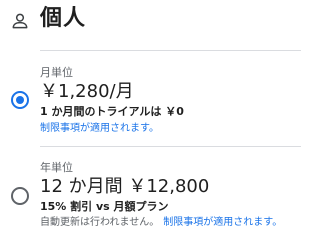  What do you see at coordinates (63, 18) in the screenshot?
I see `page-title: 個人` at bounding box center [63, 18].